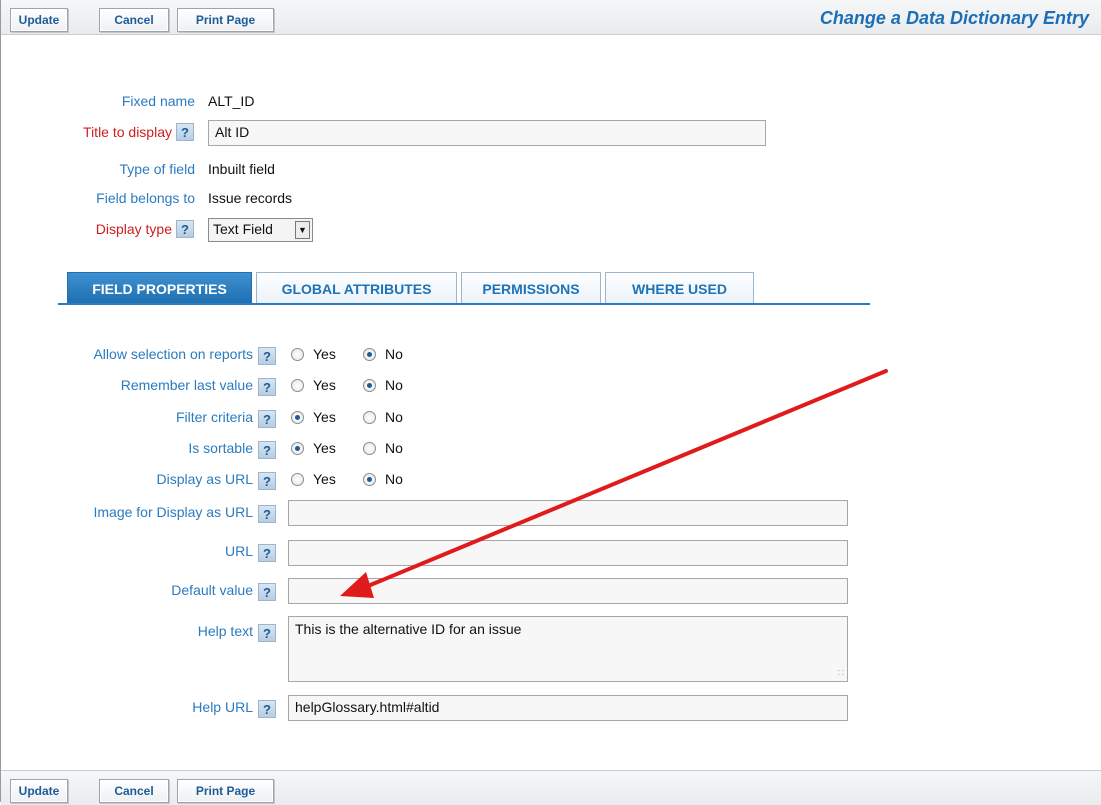  I want to click on update-button: Update, so click(39, 791).